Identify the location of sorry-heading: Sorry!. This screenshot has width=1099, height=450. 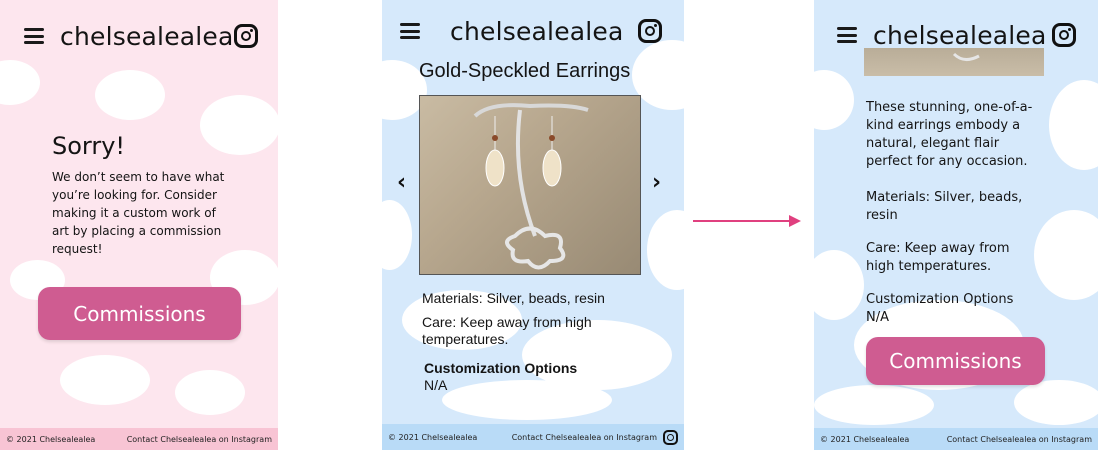
(89, 146).